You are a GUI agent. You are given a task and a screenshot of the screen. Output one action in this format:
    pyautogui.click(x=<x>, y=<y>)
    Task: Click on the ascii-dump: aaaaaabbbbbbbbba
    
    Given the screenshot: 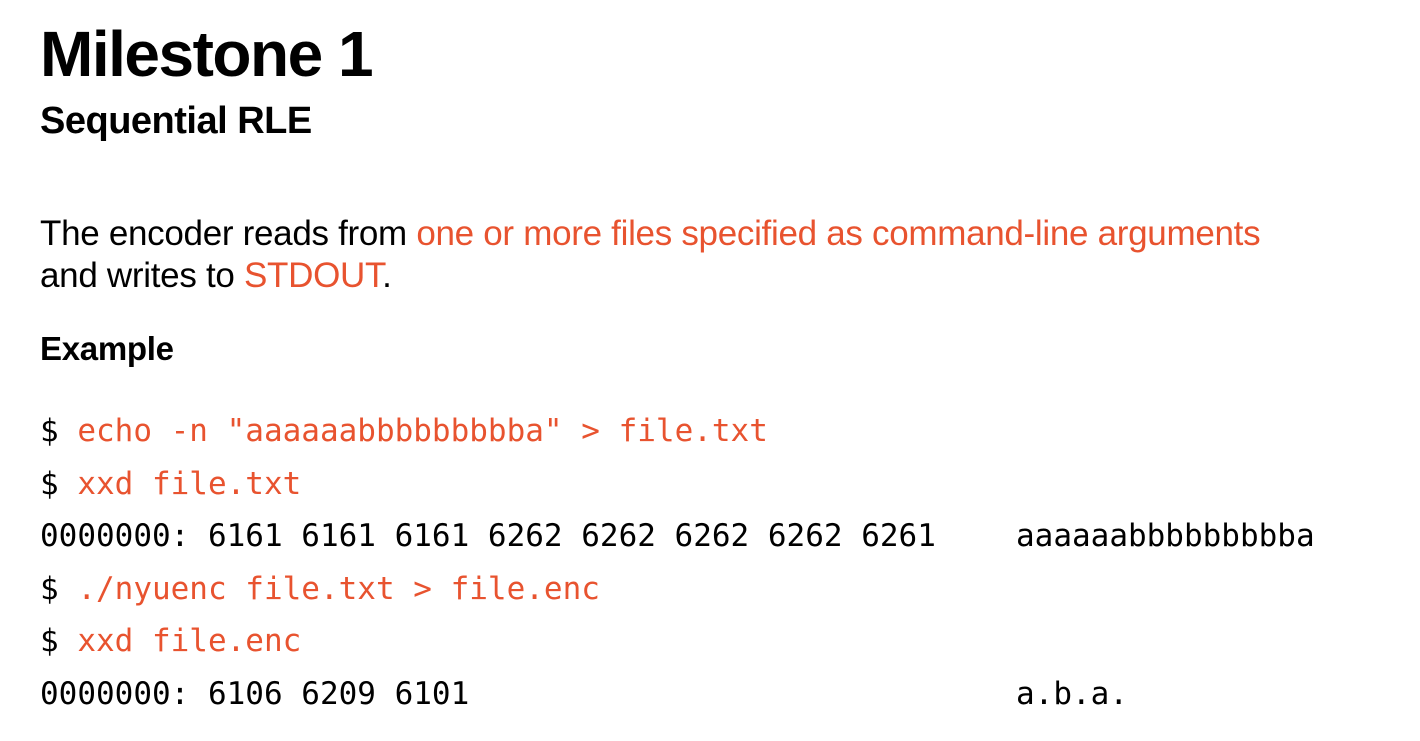 What is the action you would take?
    pyautogui.click(x=1165, y=536)
    